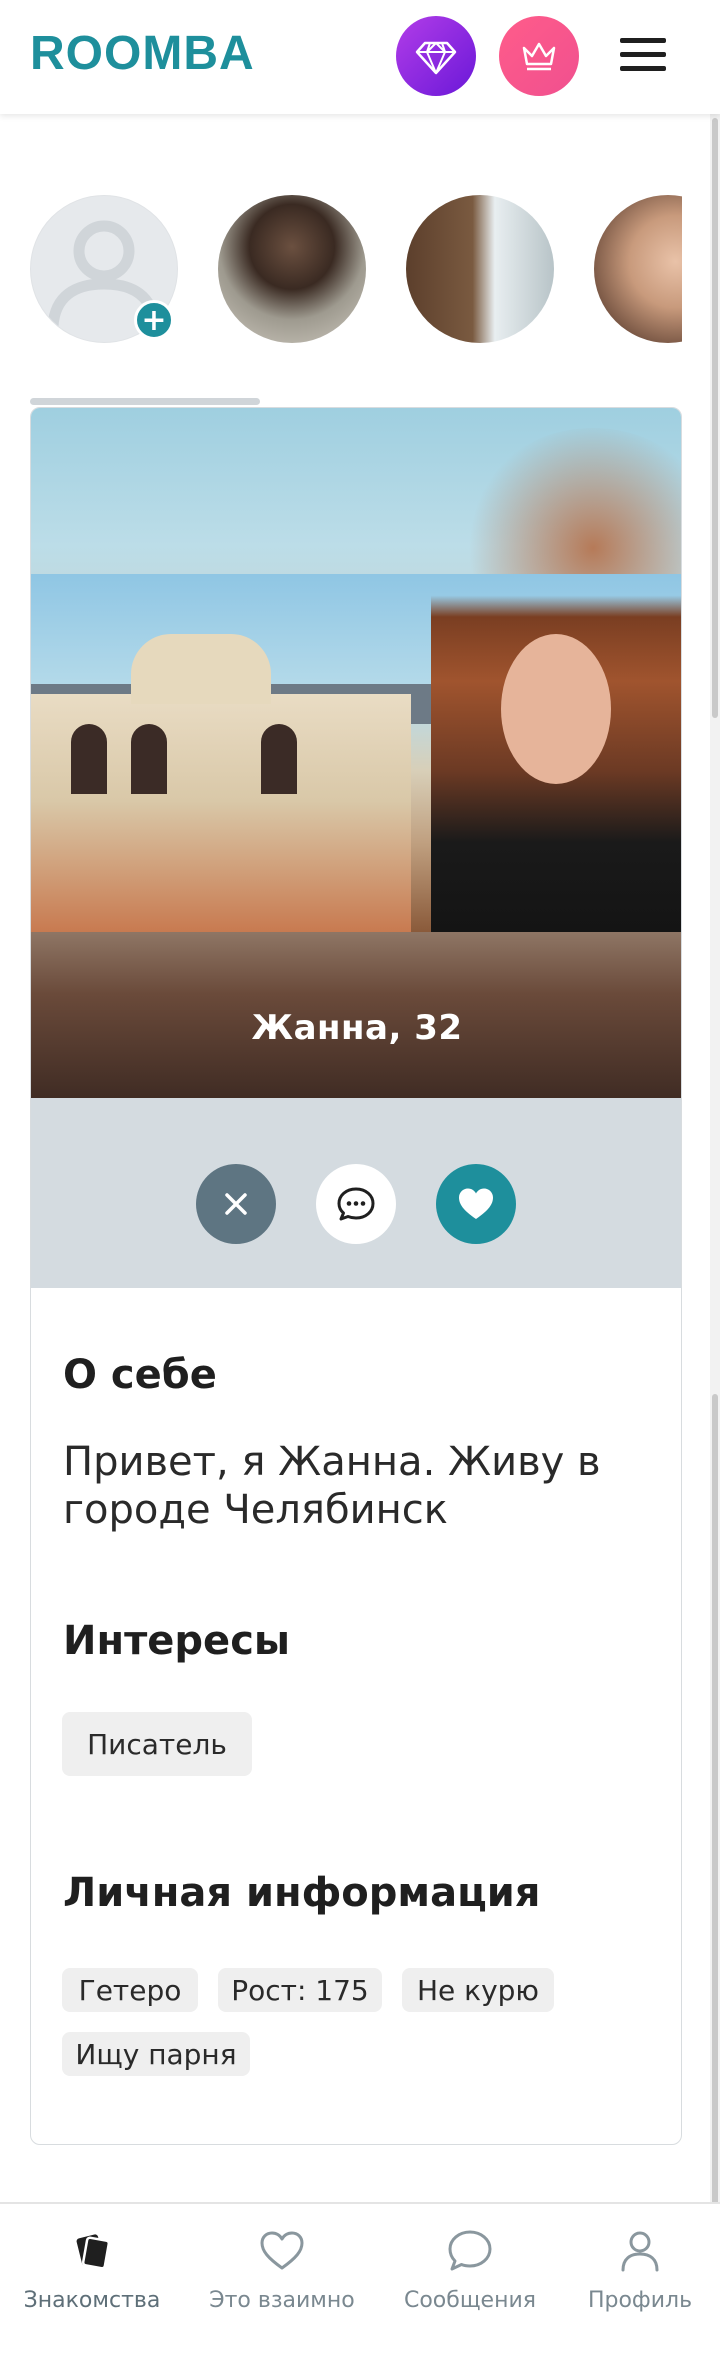 This screenshot has height=2359, width=720. I want to click on vip-button, so click(539, 56).